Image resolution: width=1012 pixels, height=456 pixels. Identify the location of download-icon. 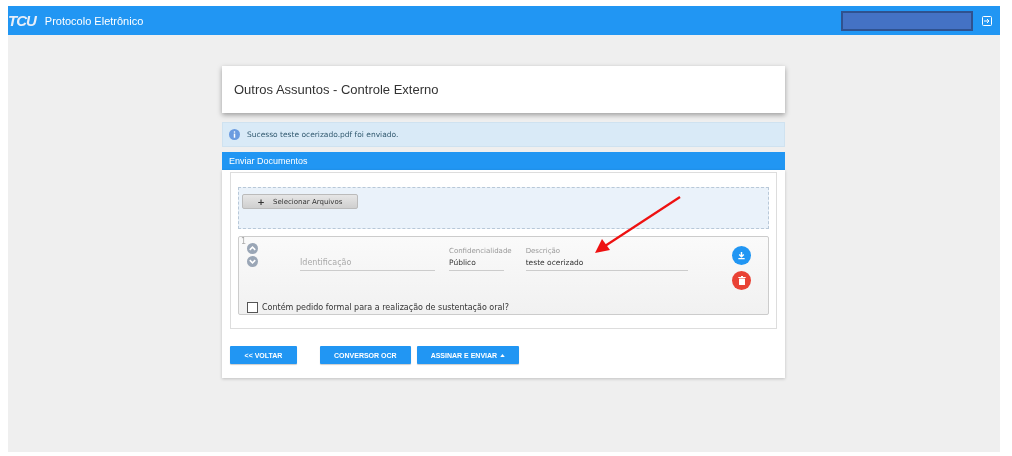
(741, 255).